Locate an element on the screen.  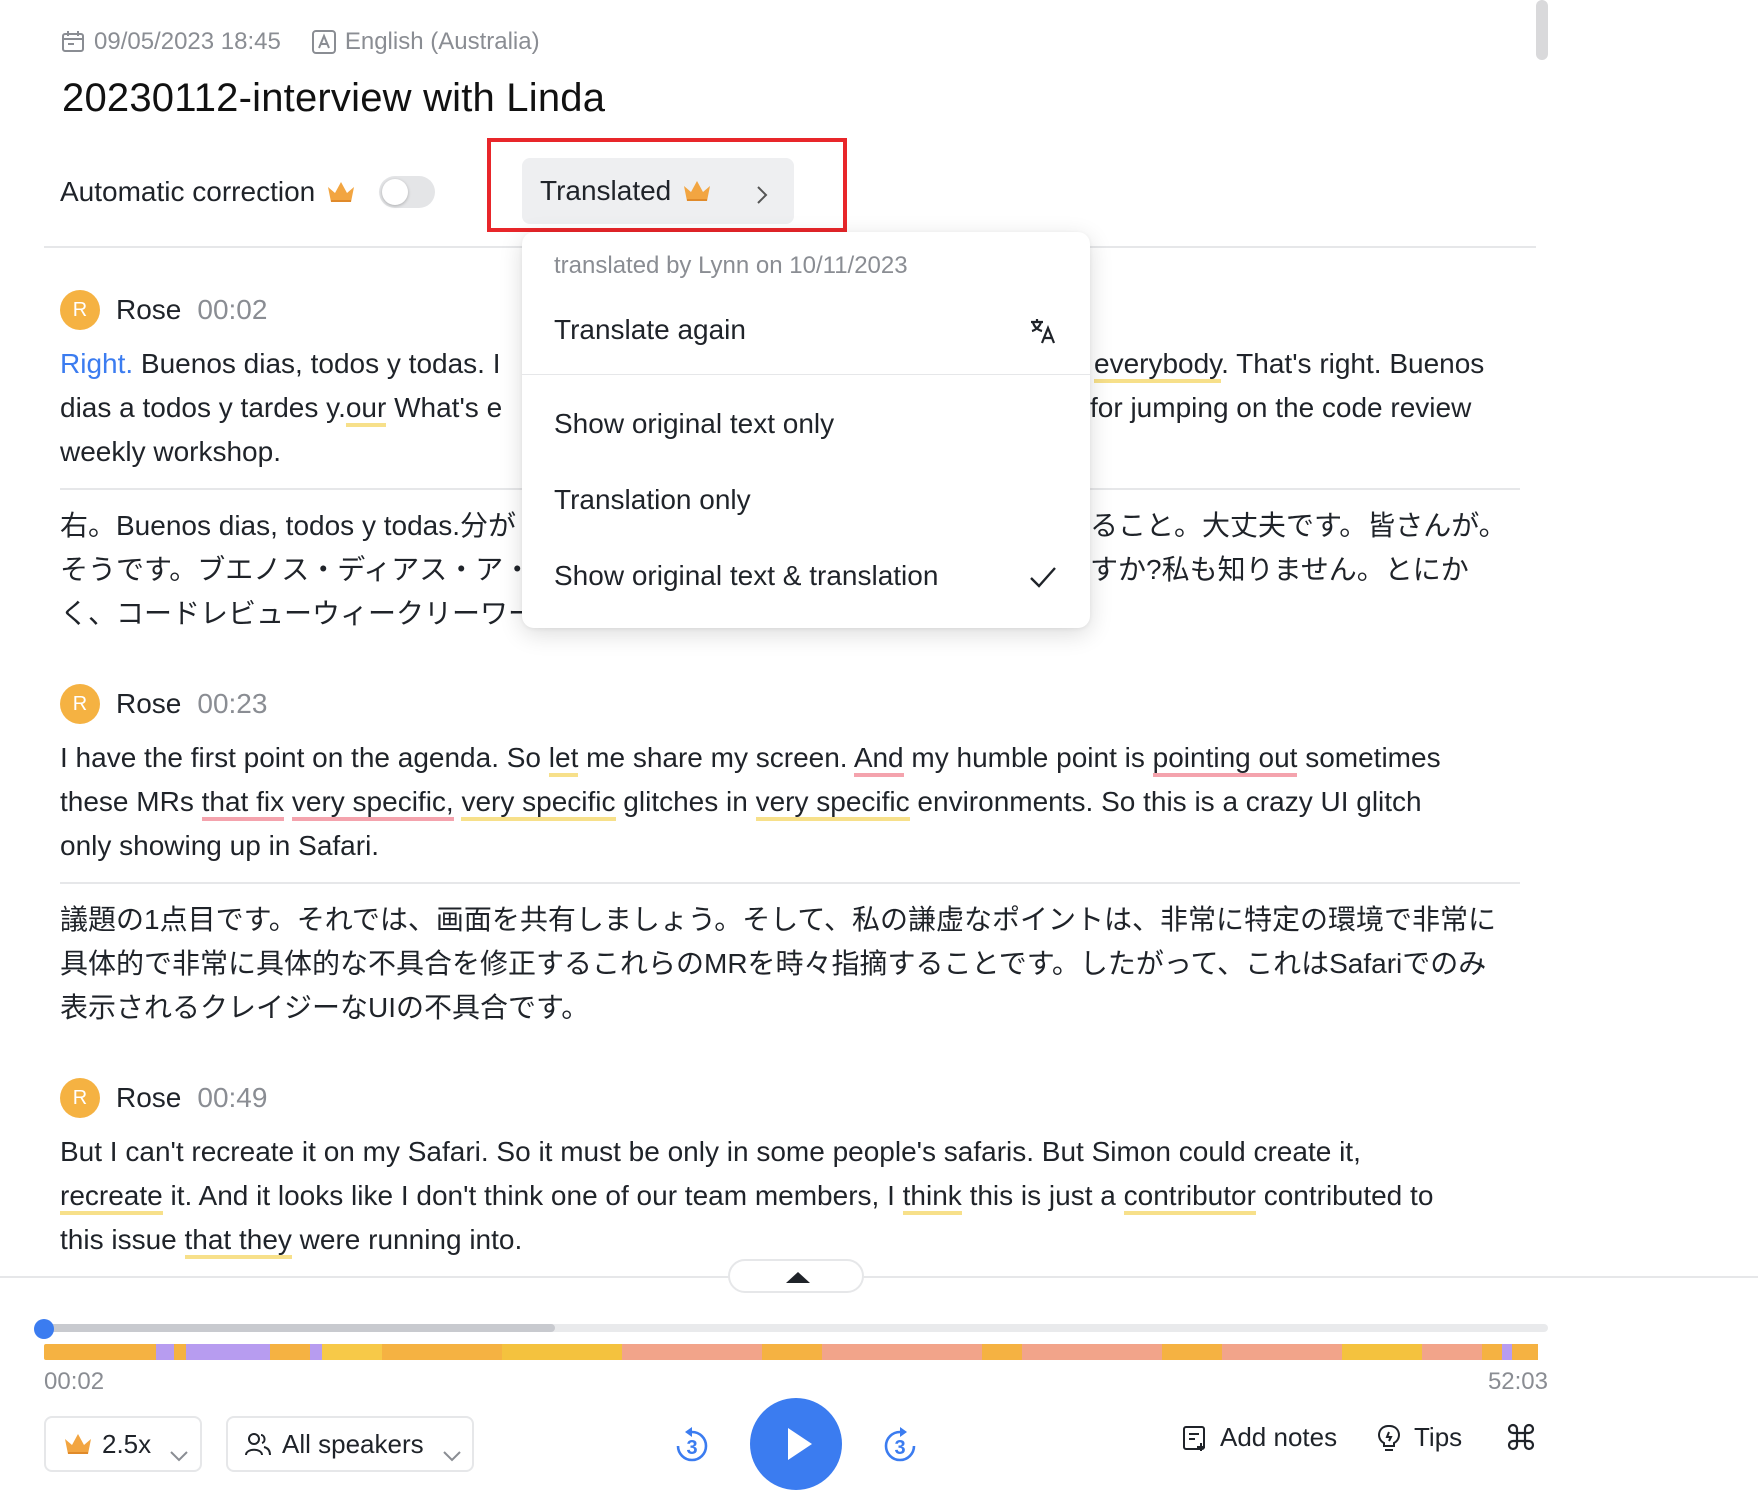
shortcuts-button is located at coordinates (1521, 1437).